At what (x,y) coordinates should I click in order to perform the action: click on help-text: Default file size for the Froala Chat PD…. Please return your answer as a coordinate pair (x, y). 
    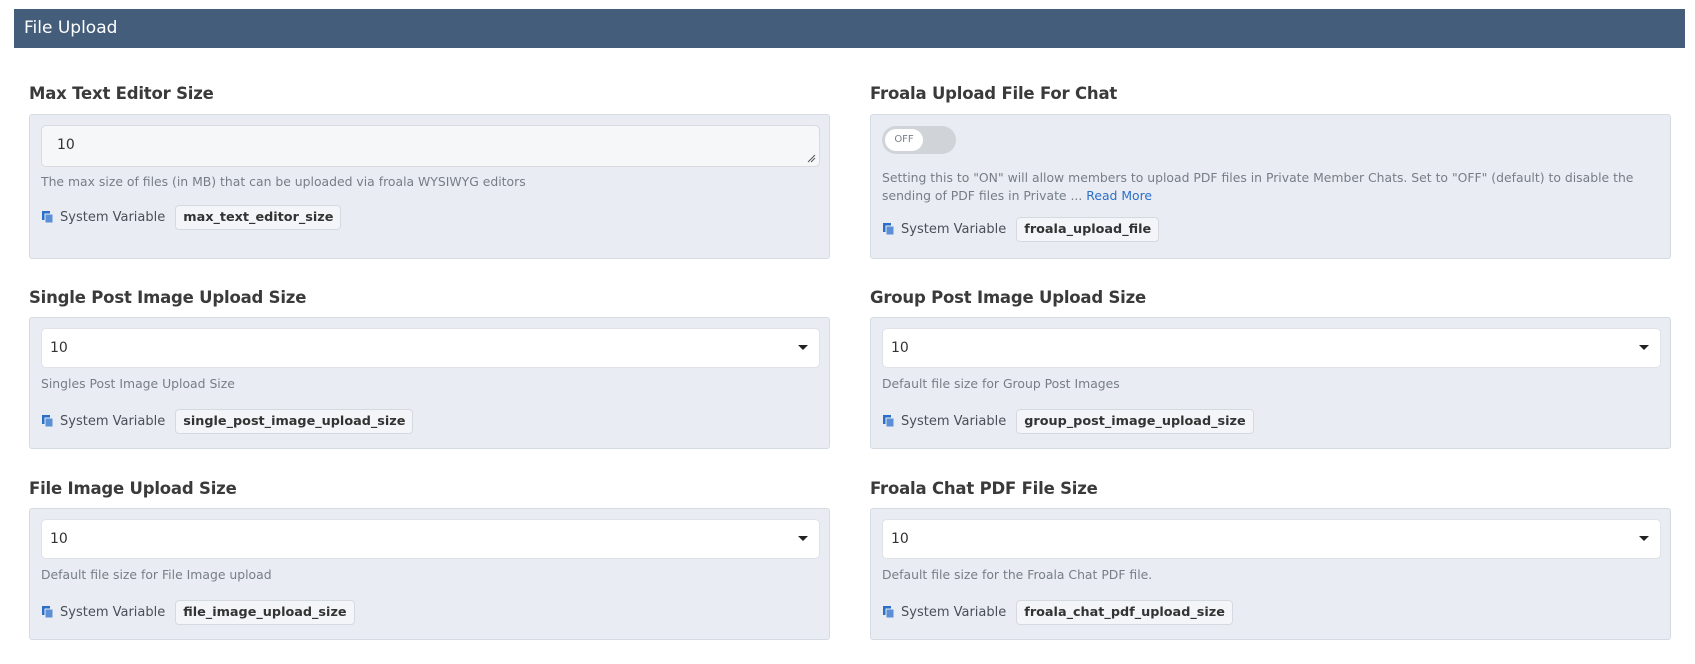
    Looking at the image, I should click on (1017, 574).